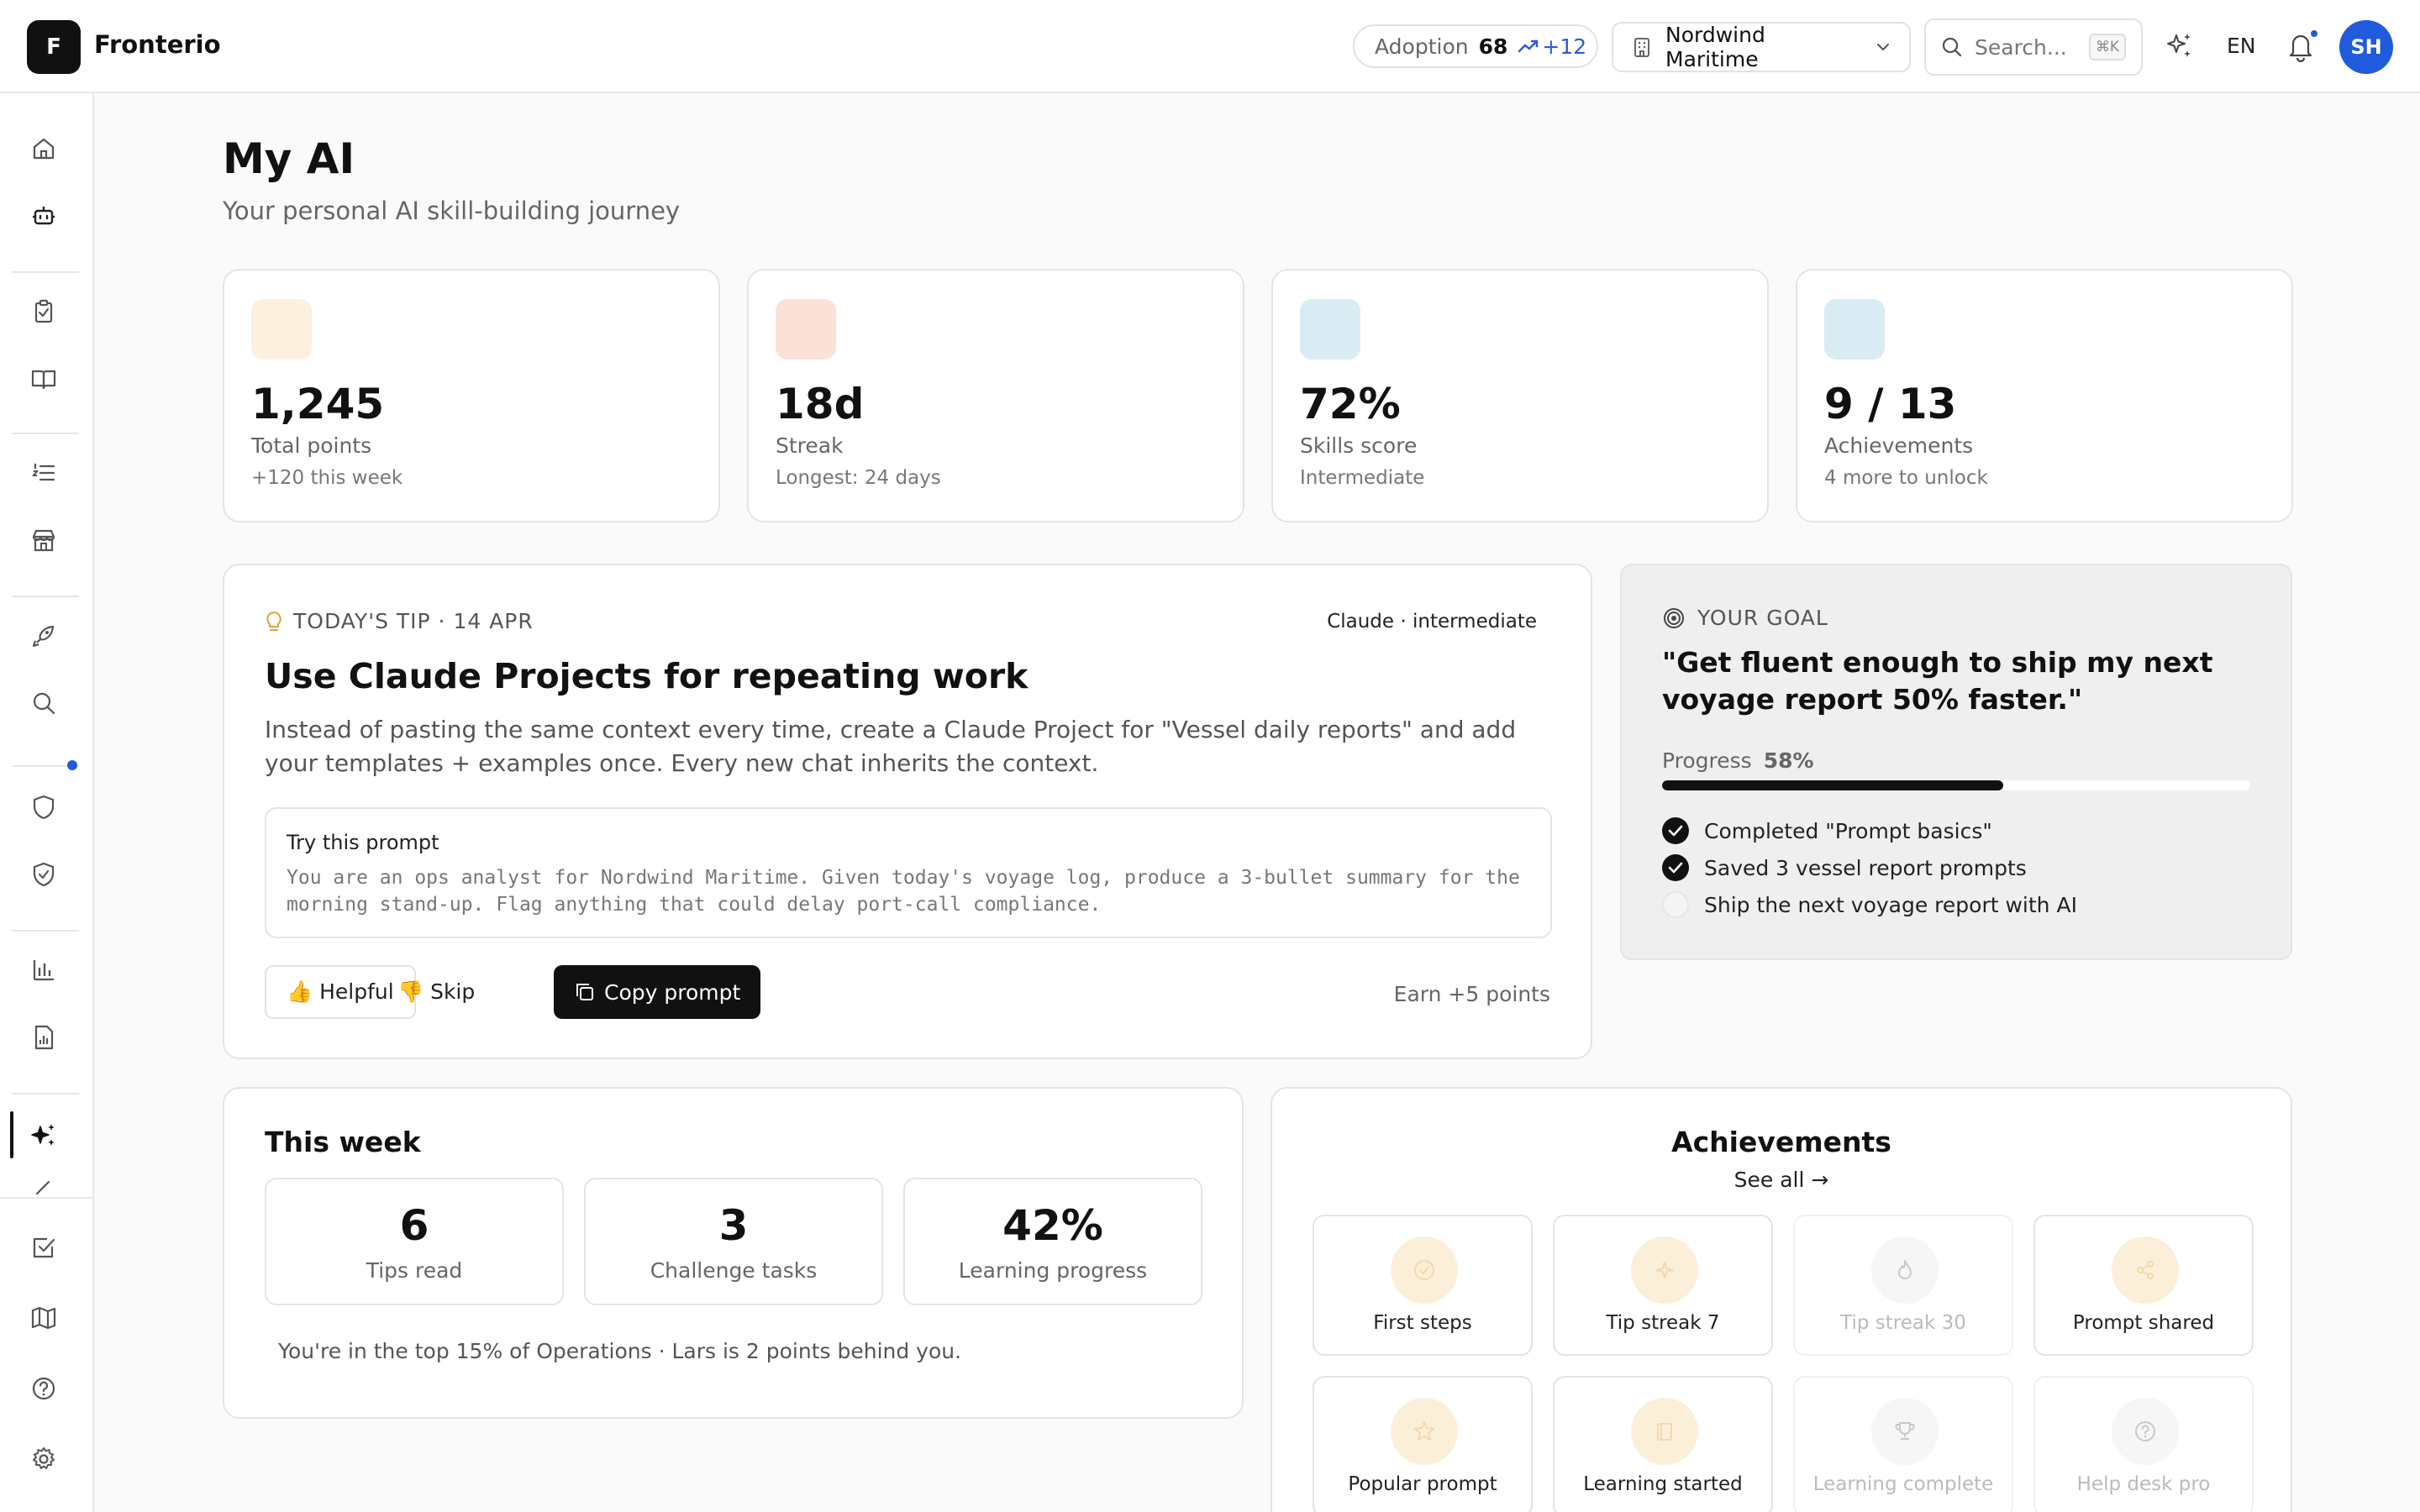 The image size is (2420, 1512). Describe the element at coordinates (11, 1134) in the screenshot. I see `sidebar-active-indicator` at that location.